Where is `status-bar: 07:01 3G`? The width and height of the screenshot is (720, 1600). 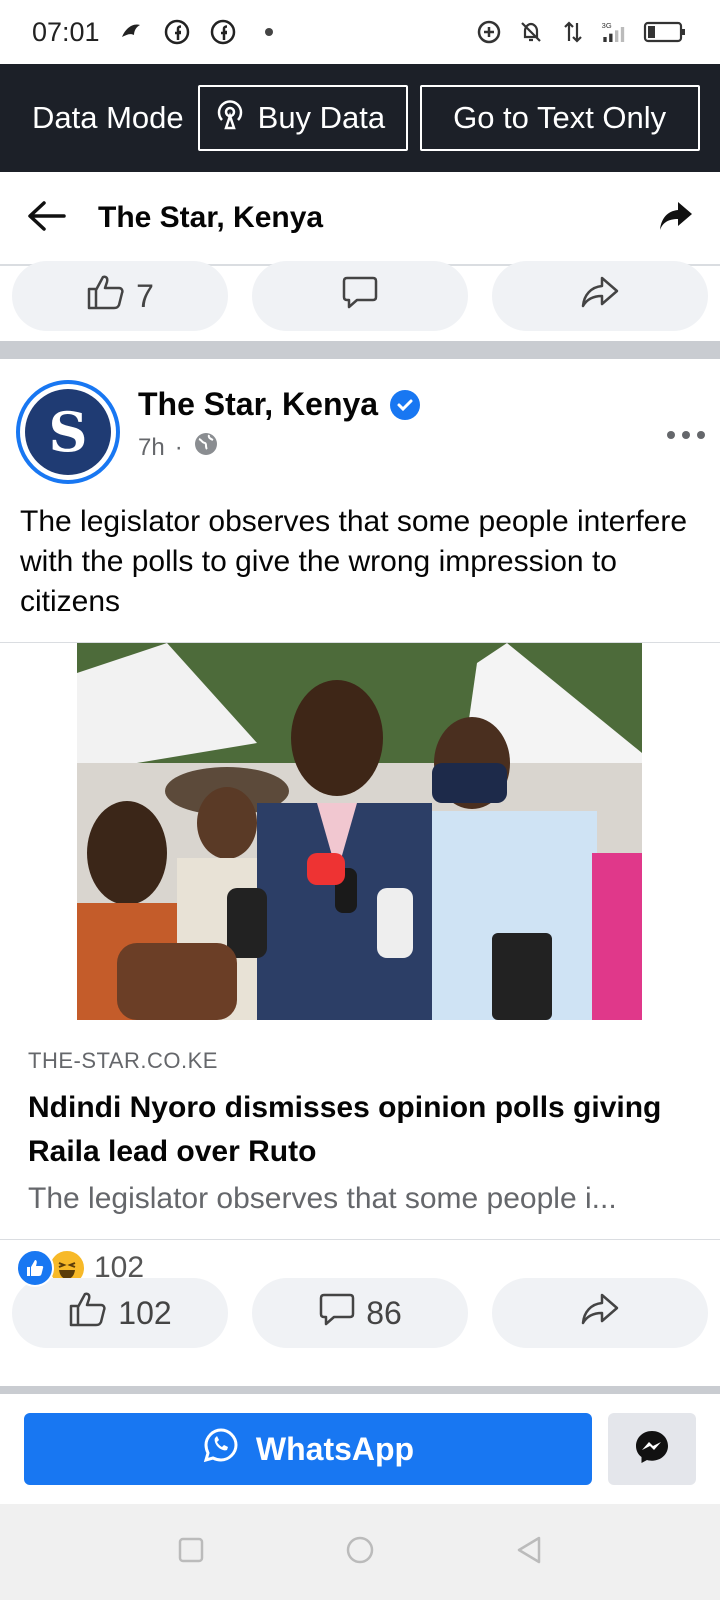 status-bar: 07:01 3G is located at coordinates (360, 32).